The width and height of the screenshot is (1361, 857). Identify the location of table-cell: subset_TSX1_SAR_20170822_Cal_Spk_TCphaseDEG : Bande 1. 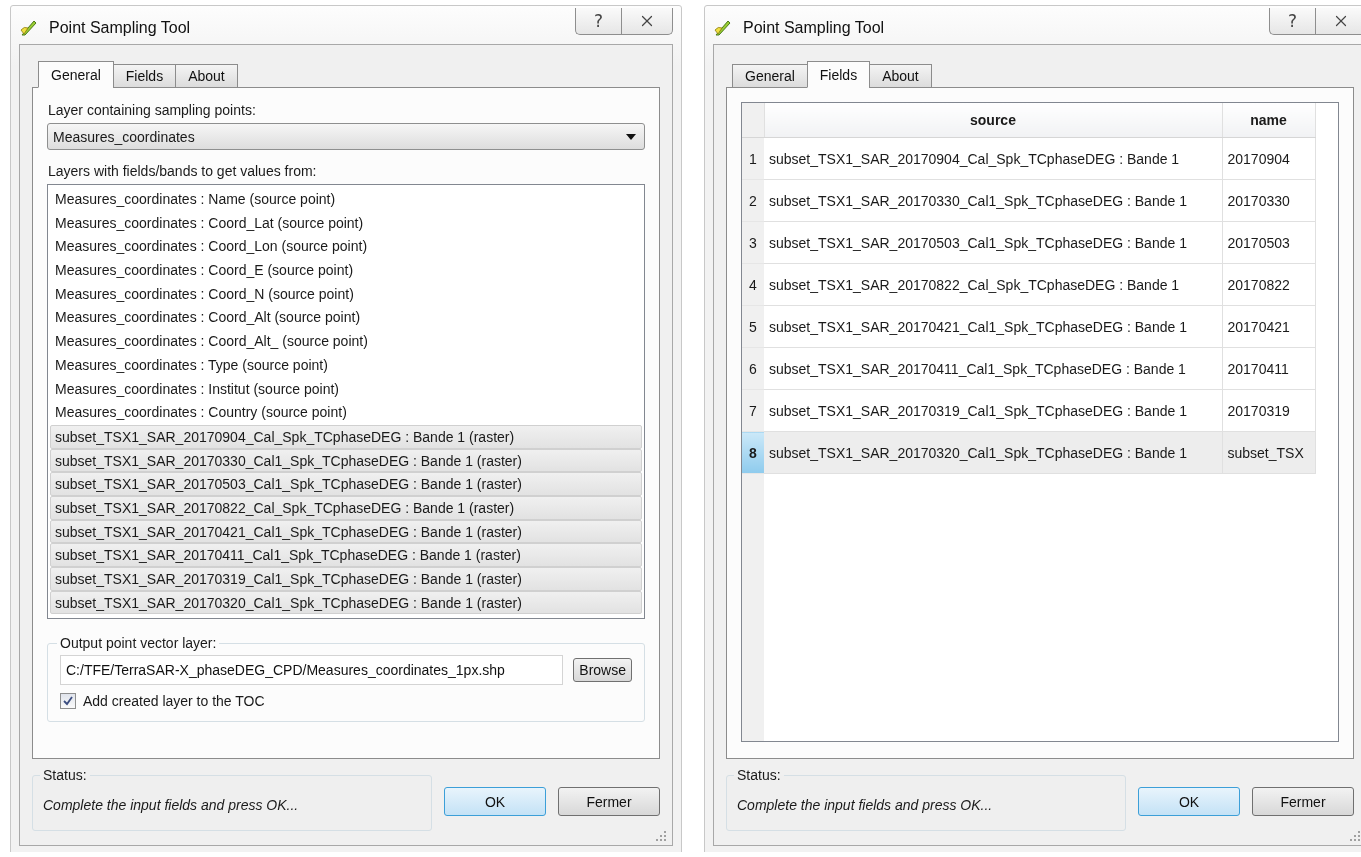
(993, 284).